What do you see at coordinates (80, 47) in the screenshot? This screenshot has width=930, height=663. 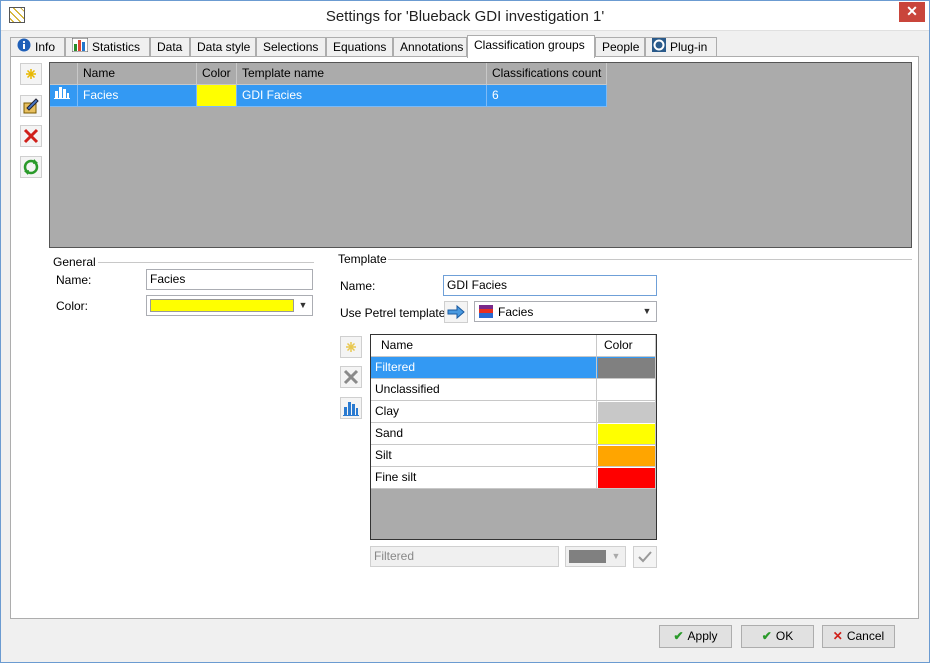 I see `statistics-icon` at bounding box center [80, 47].